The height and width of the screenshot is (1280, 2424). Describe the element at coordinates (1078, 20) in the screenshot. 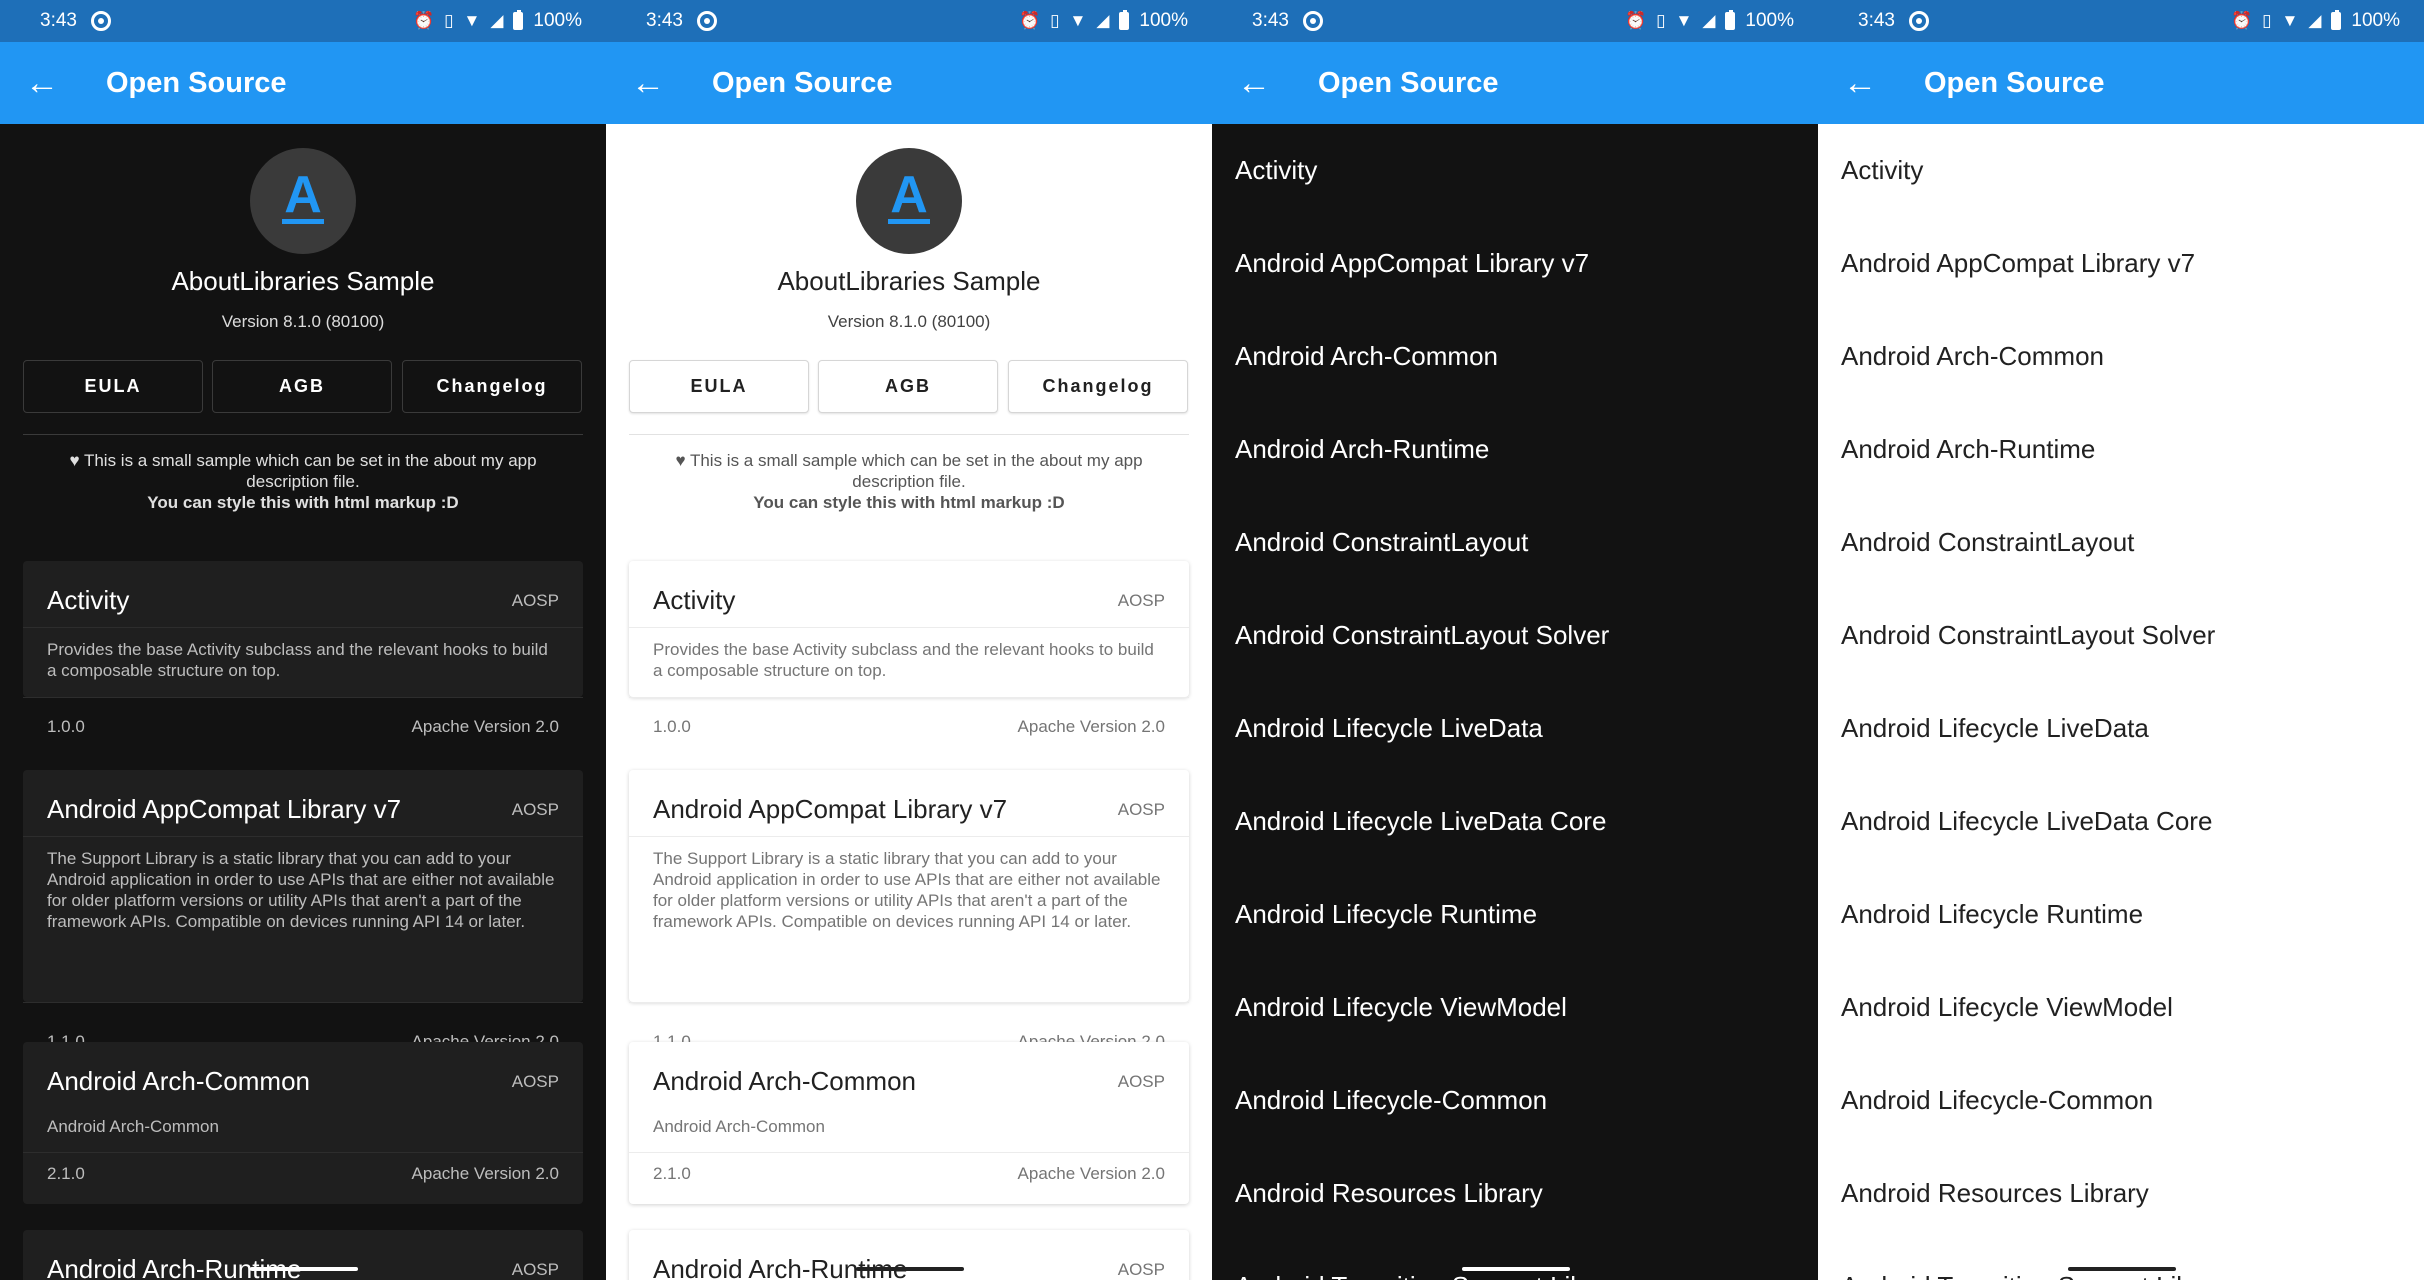

I see `wifi-icon: ▼` at that location.